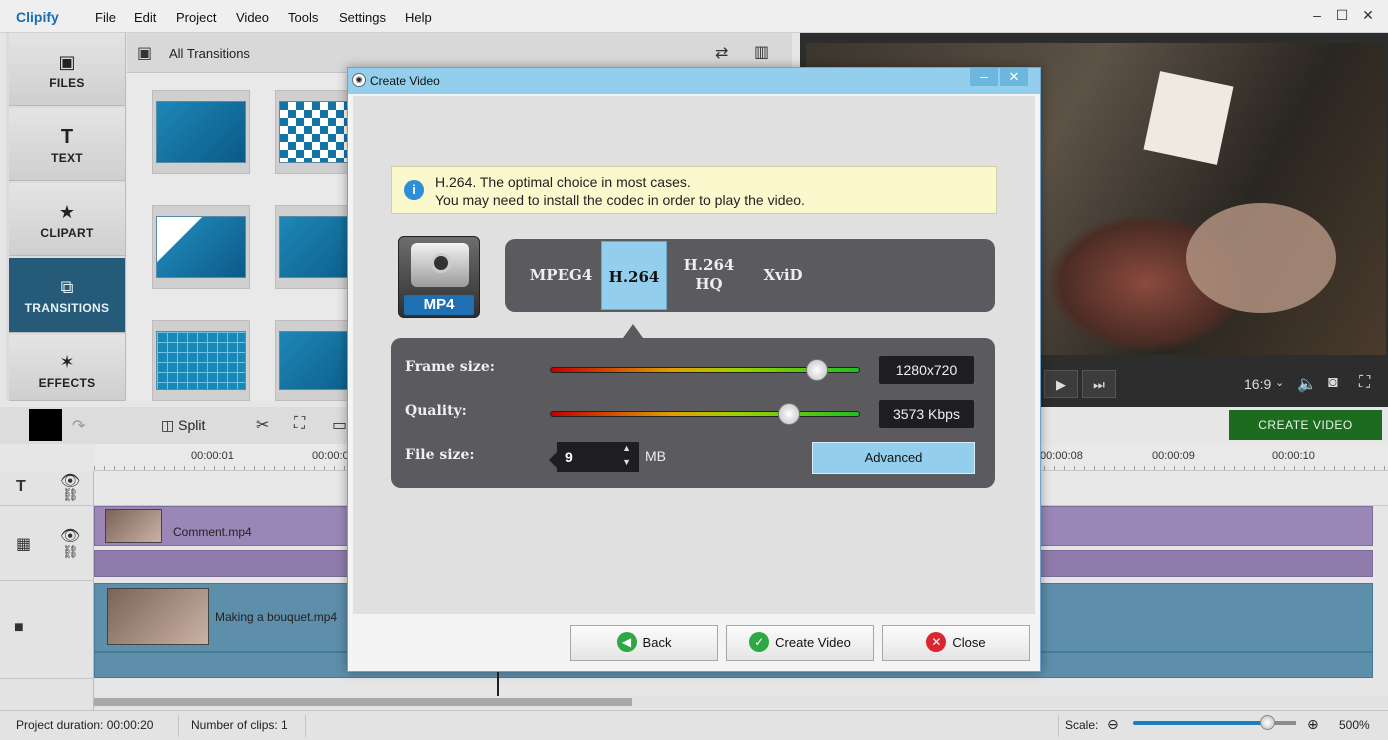  Describe the element at coordinates (561, 275) in the screenshot. I see `format-option-mpeg4: MPEG4` at that location.